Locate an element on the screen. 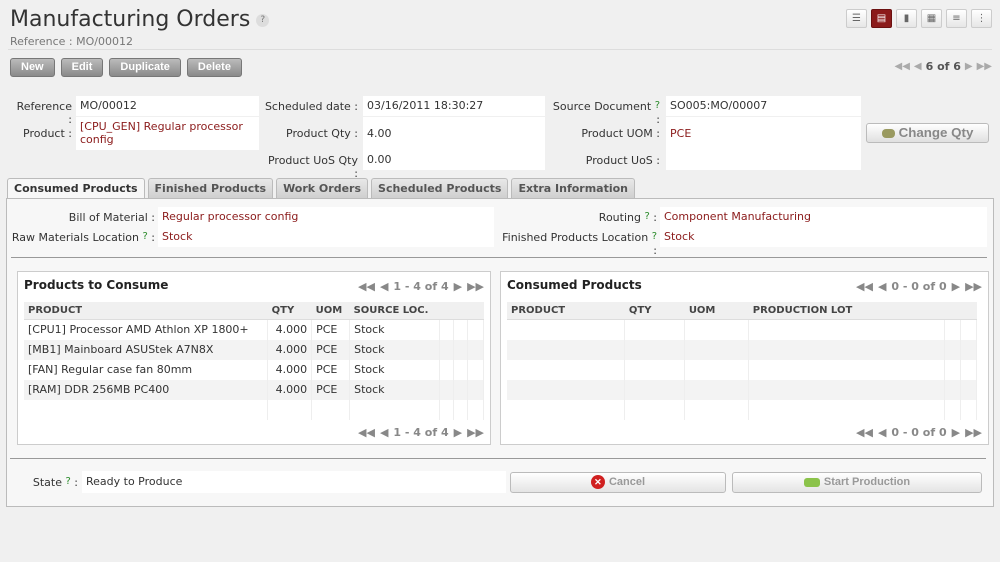  grid-pager-top: ◀◀ ◀ 1 - 4 of 4 ▶ ▶▶ is located at coordinates (421, 286).